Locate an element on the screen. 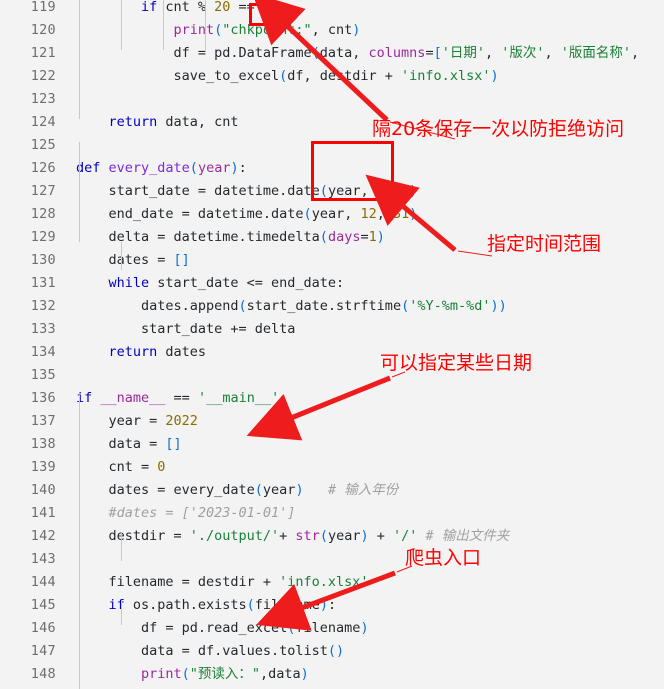  code-line: 125 is located at coordinates (332, 145).